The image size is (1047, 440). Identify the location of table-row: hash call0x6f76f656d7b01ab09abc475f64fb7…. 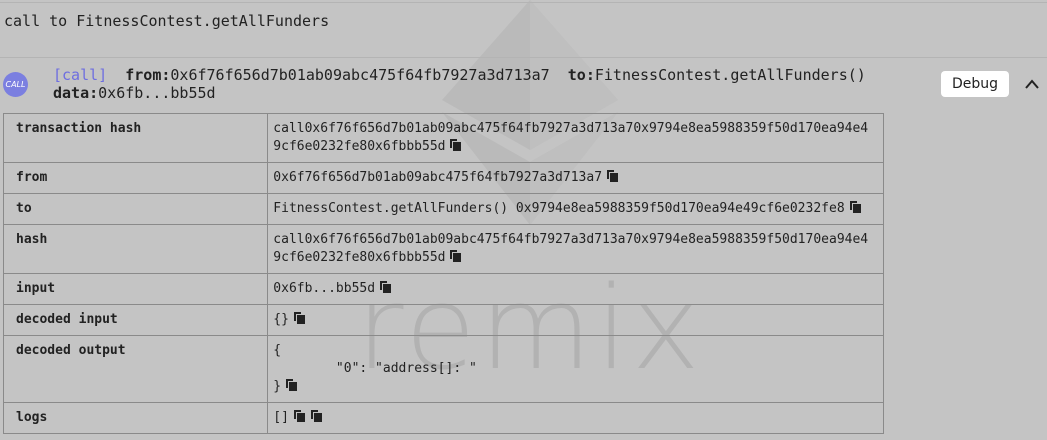
(443, 249).